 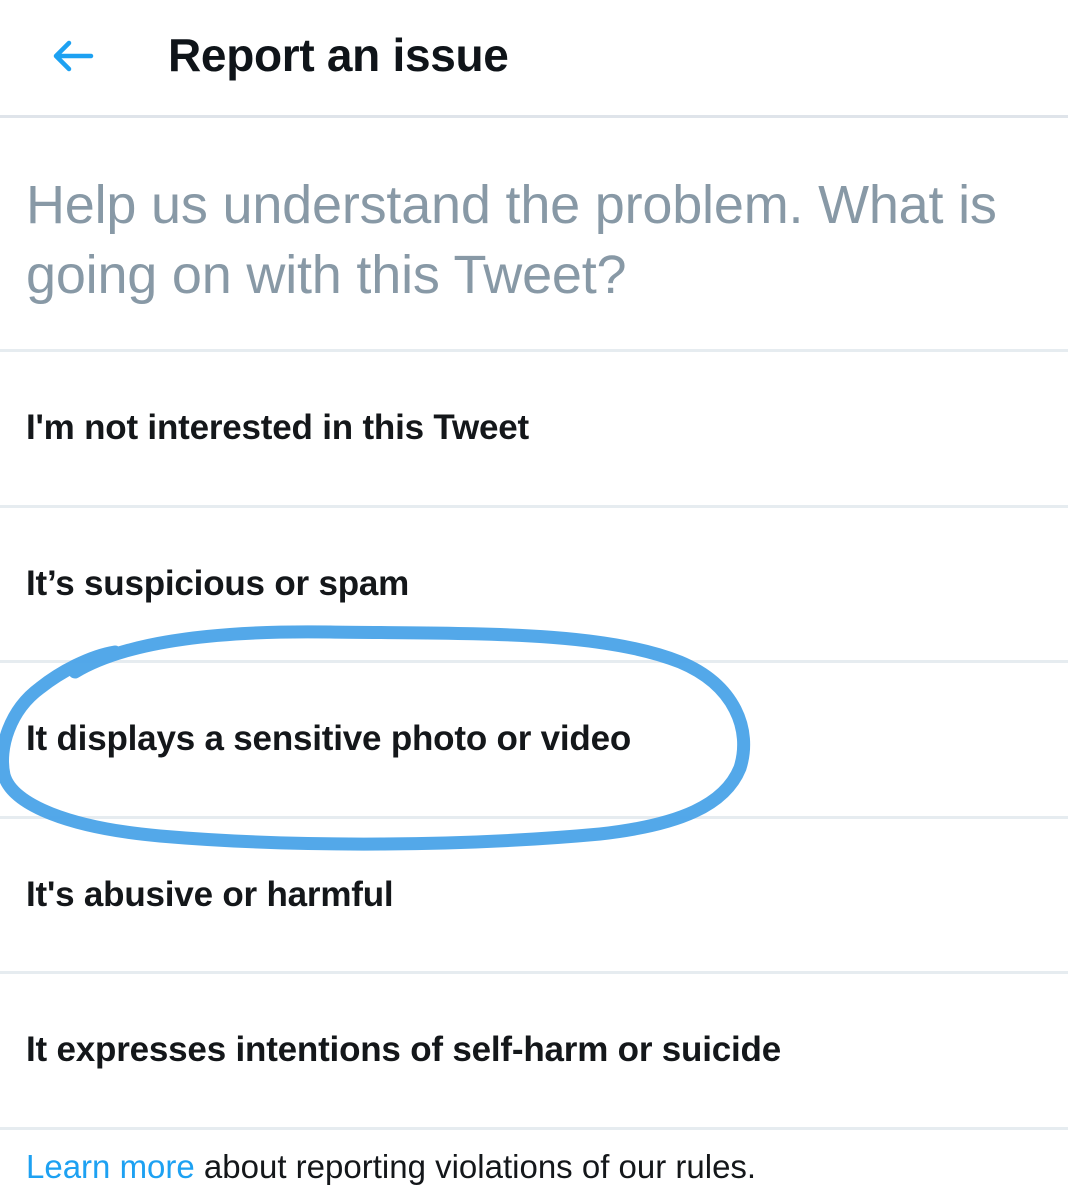 What do you see at coordinates (218, 583) in the screenshot?
I see `option-label: It’s suspicious or spam` at bounding box center [218, 583].